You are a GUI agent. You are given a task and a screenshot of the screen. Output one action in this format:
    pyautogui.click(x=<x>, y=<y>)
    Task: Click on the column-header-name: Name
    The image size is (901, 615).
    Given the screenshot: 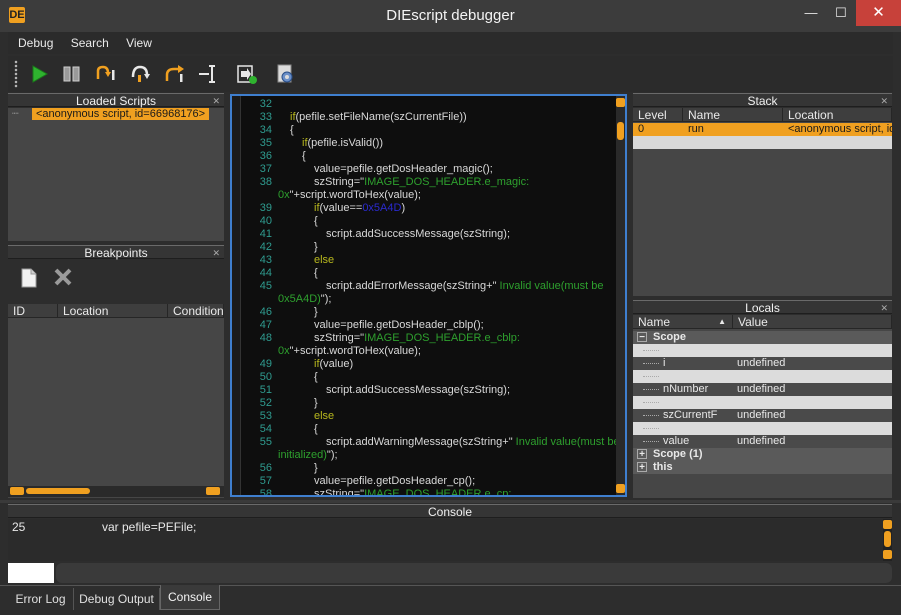 What is the action you would take?
    pyautogui.click(x=733, y=115)
    